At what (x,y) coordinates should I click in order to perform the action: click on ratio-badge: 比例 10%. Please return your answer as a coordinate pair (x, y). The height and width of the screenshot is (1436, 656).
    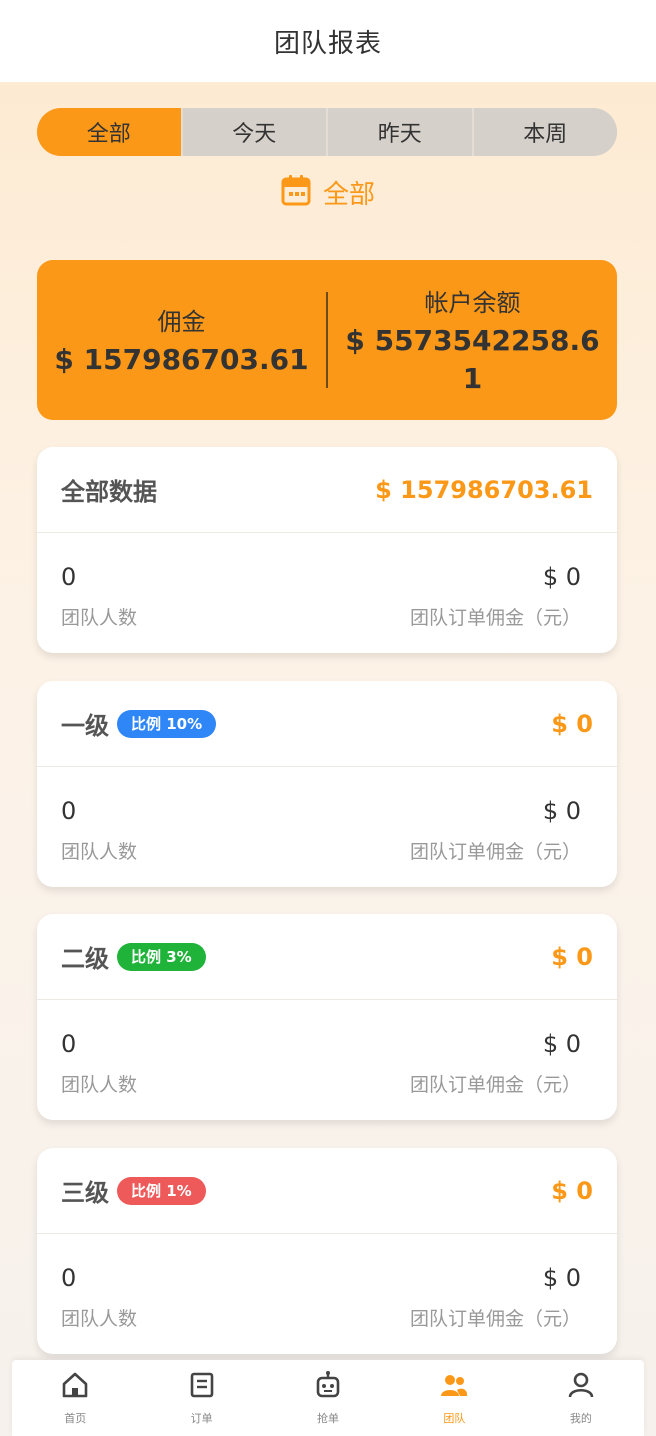
    Looking at the image, I should click on (167, 723).